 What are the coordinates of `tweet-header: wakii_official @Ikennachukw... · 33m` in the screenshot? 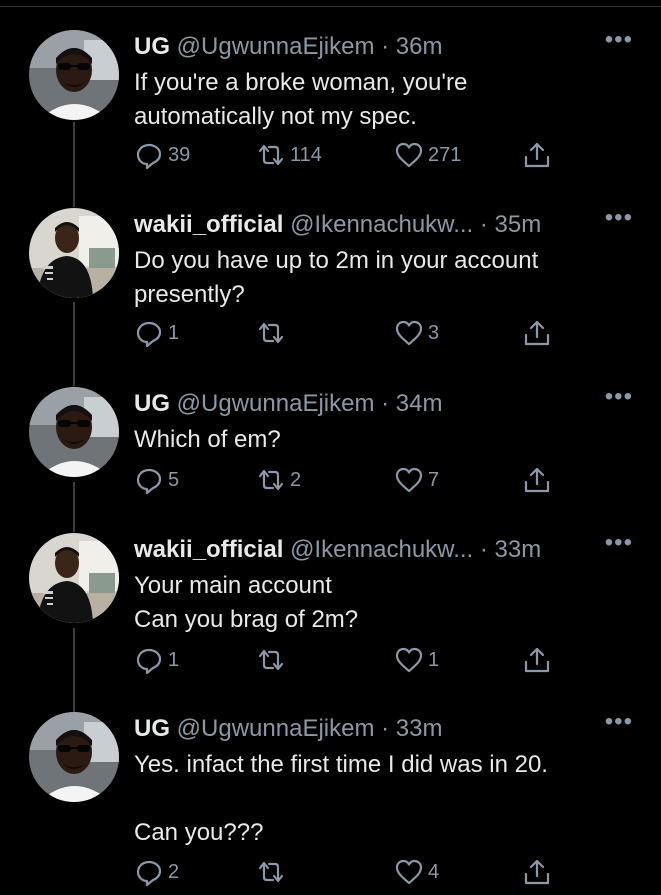 It's located at (337, 550).